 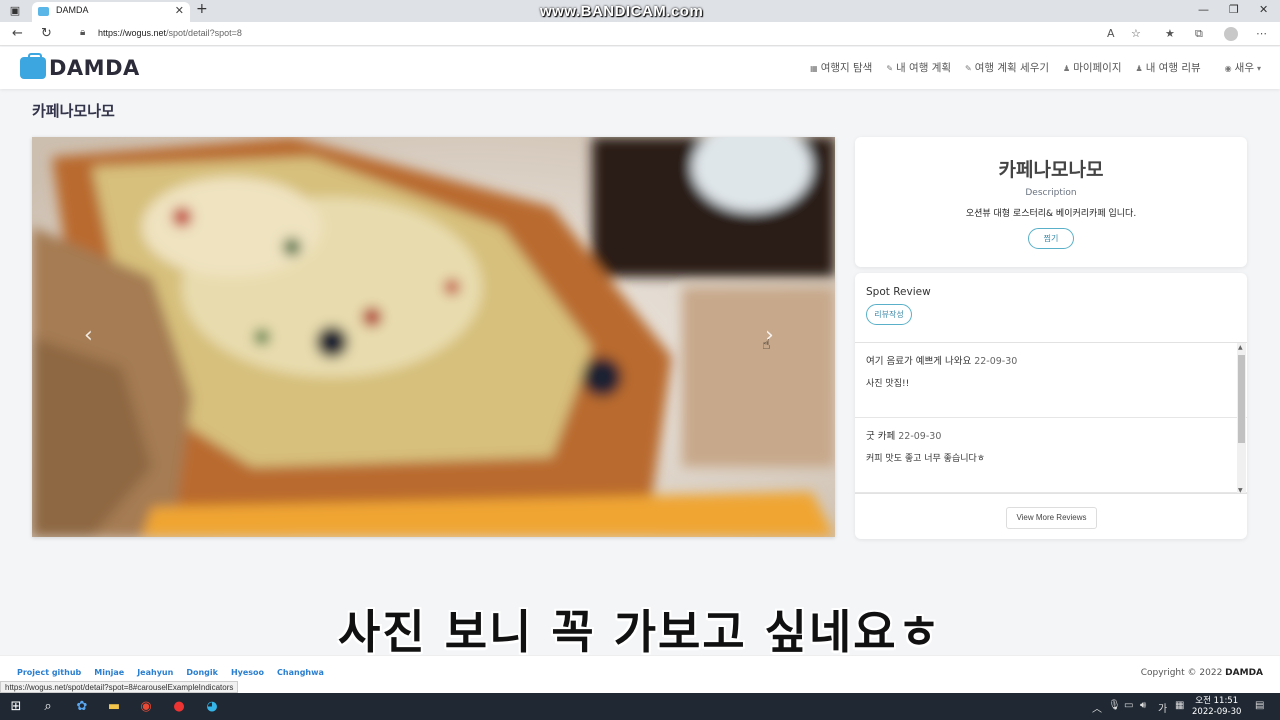 I want to click on tab-close-icon: ✕, so click(x=179, y=10).